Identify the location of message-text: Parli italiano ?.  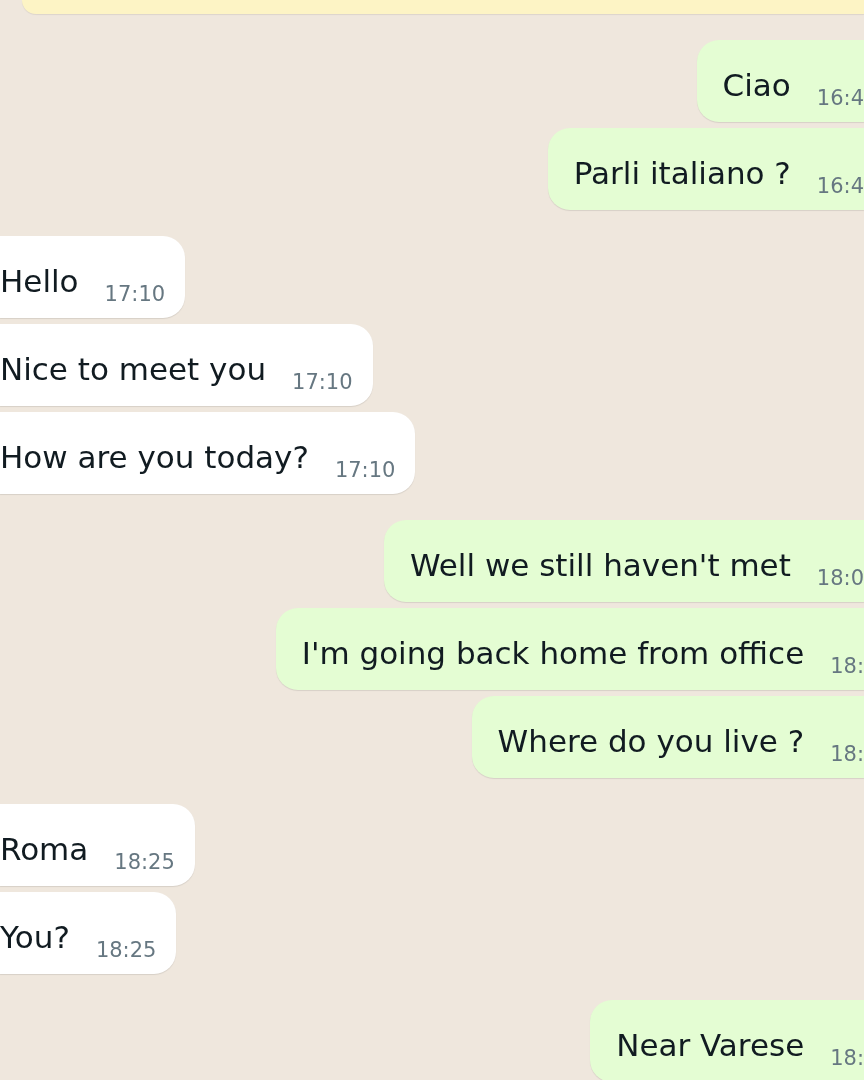
(682, 173).